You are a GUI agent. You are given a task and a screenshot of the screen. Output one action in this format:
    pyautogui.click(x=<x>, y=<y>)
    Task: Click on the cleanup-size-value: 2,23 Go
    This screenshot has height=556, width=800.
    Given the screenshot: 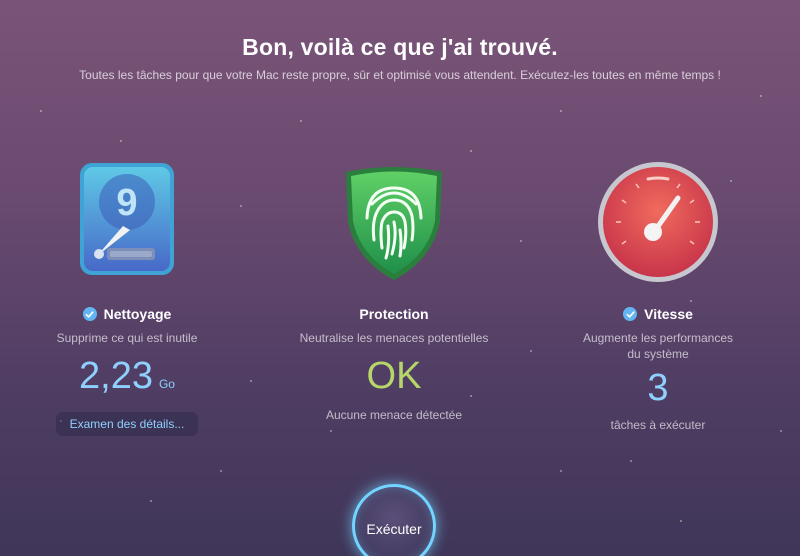 What is the action you would take?
    pyautogui.click(x=128, y=380)
    